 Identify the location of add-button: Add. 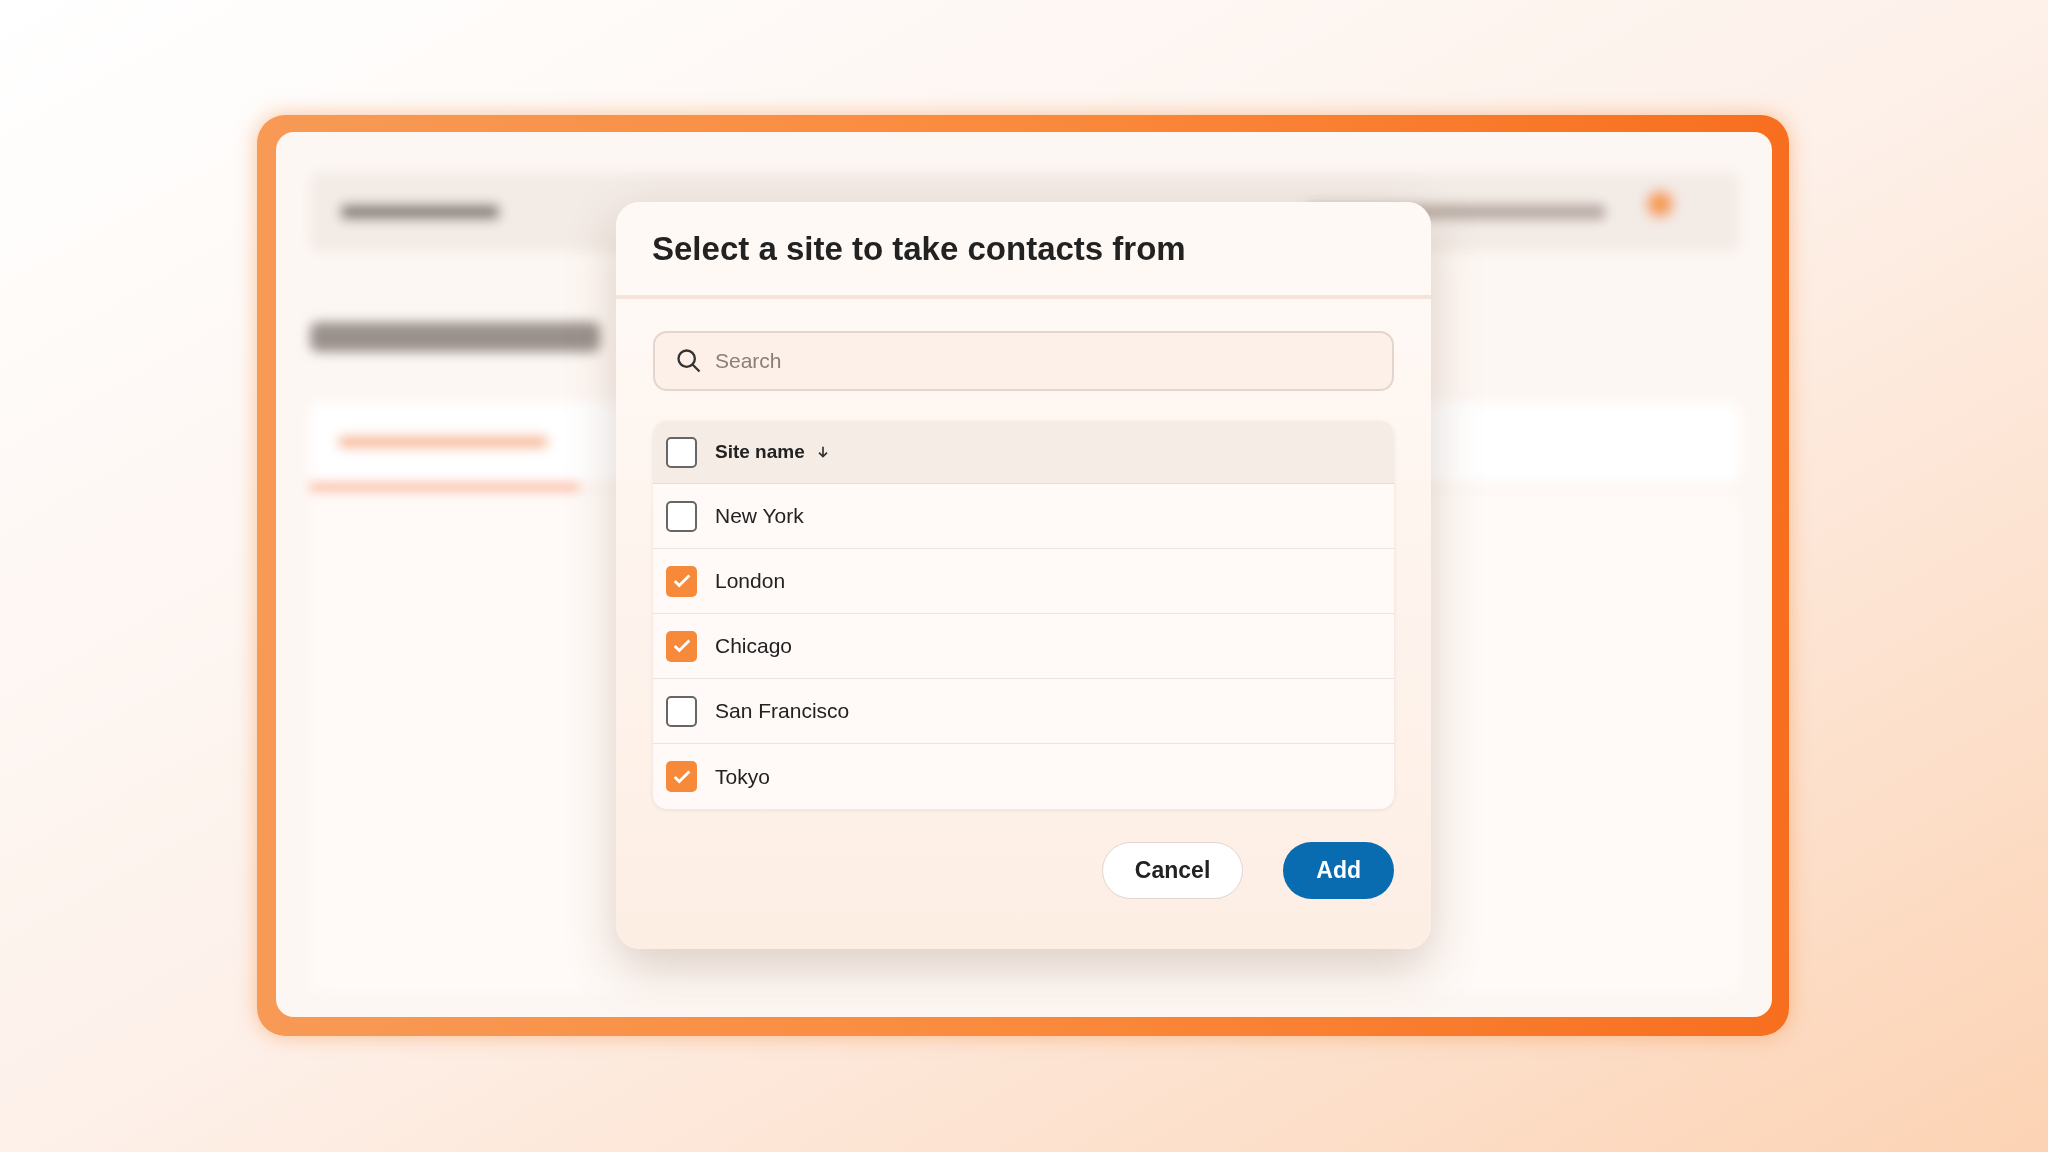
(1338, 870).